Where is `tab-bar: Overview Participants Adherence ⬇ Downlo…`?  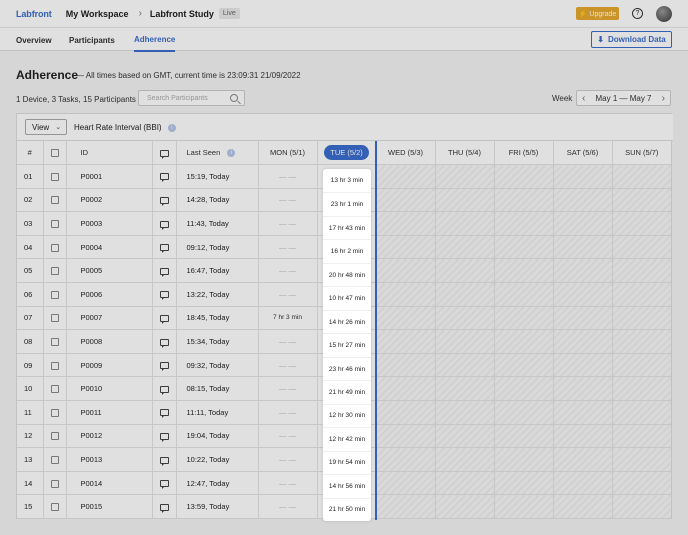
tab-bar: Overview Participants Adherence ⬇ Downlo… is located at coordinates (344, 39).